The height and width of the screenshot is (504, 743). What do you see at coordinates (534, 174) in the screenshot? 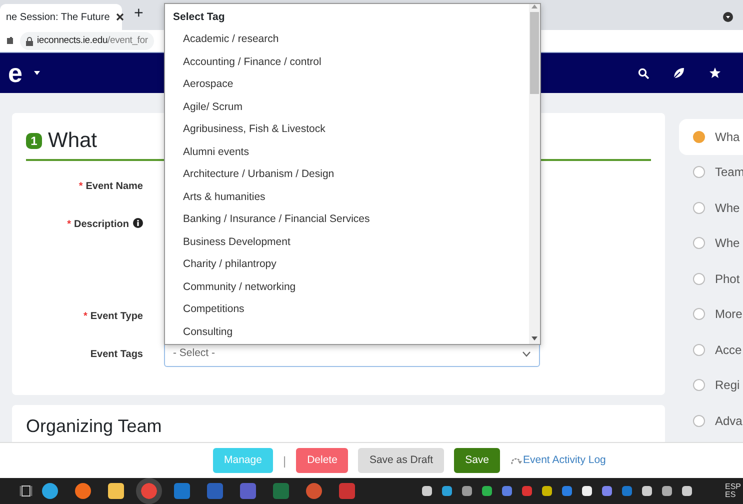
I see `scrollbar` at bounding box center [534, 174].